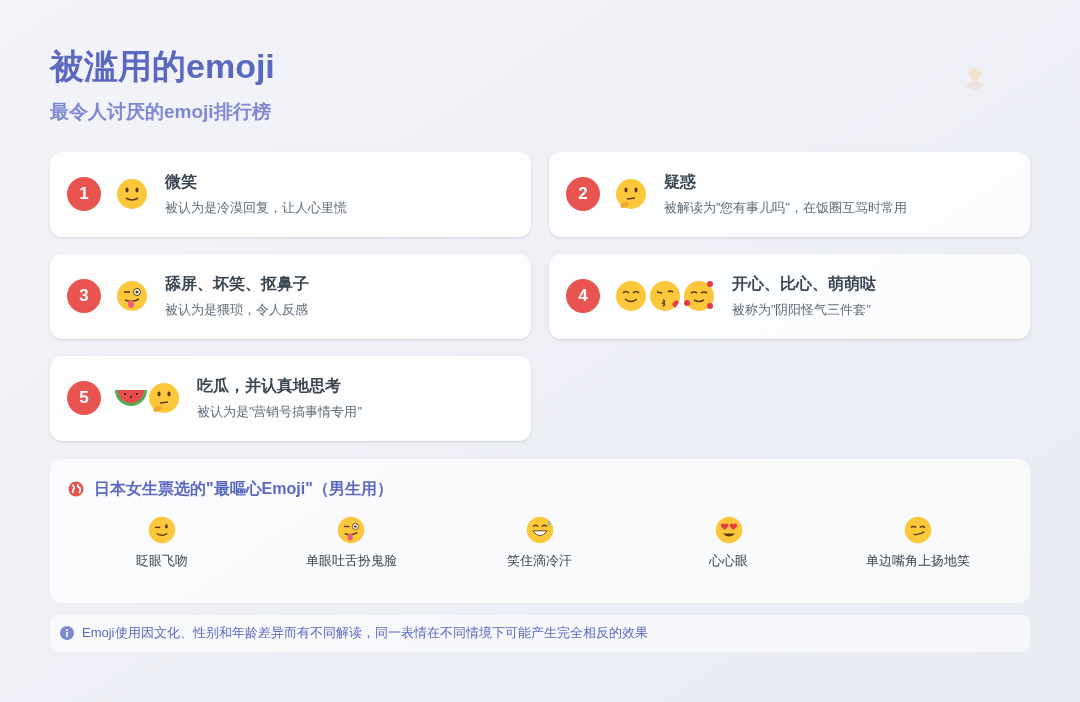 This screenshot has height=702, width=1080. Describe the element at coordinates (162, 66) in the screenshot. I see `page-title: 被滥用的emoji` at that location.